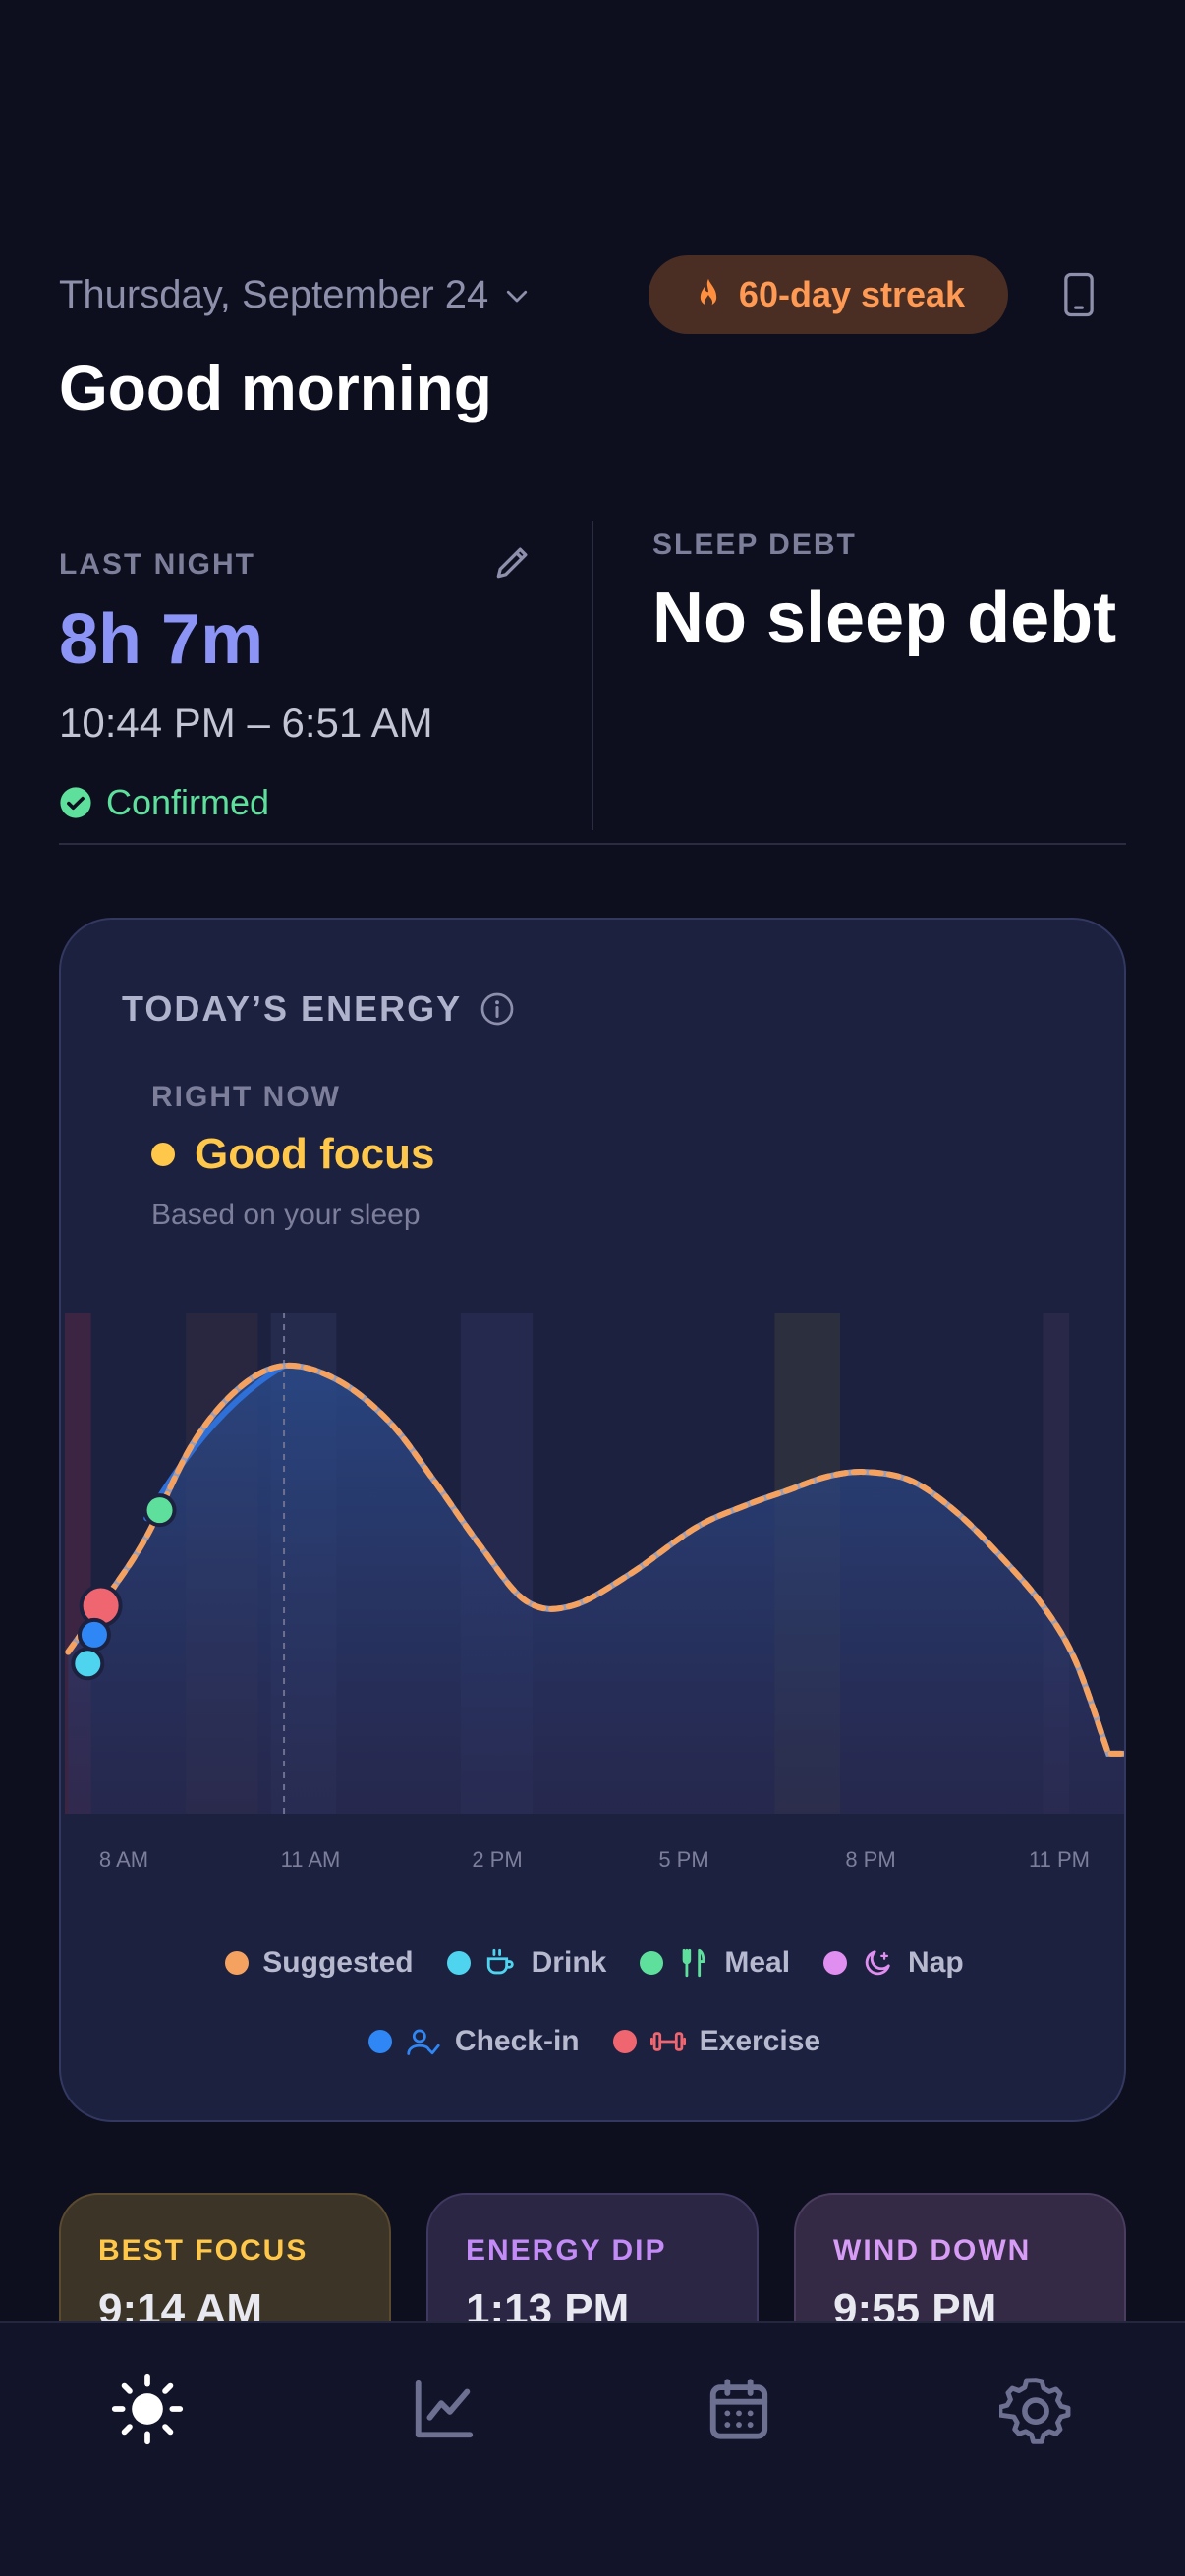 This screenshot has width=1185, height=2576. I want to click on card-label: ENERGY DIP, so click(567, 2250).